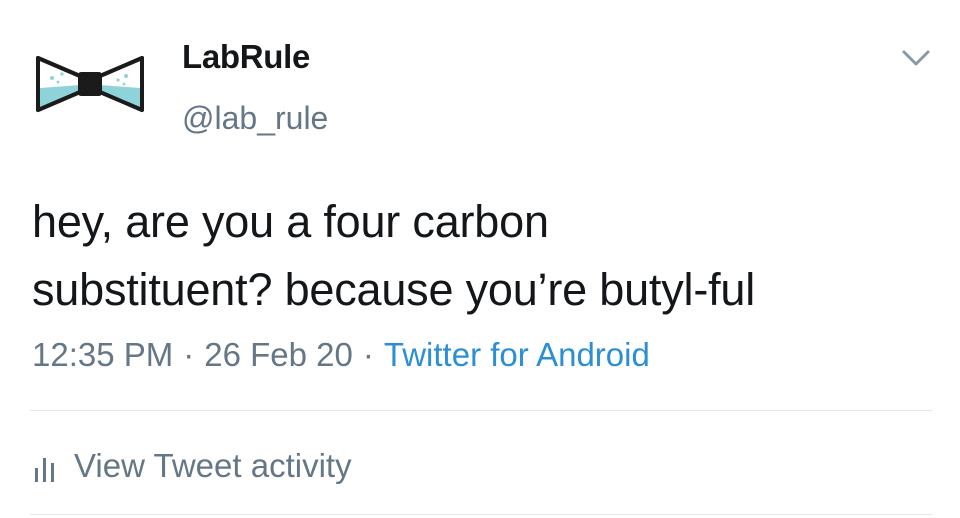  What do you see at coordinates (517, 354) in the screenshot?
I see `tweet-source-link: Twitter for Android` at bounding box center [517, 354].